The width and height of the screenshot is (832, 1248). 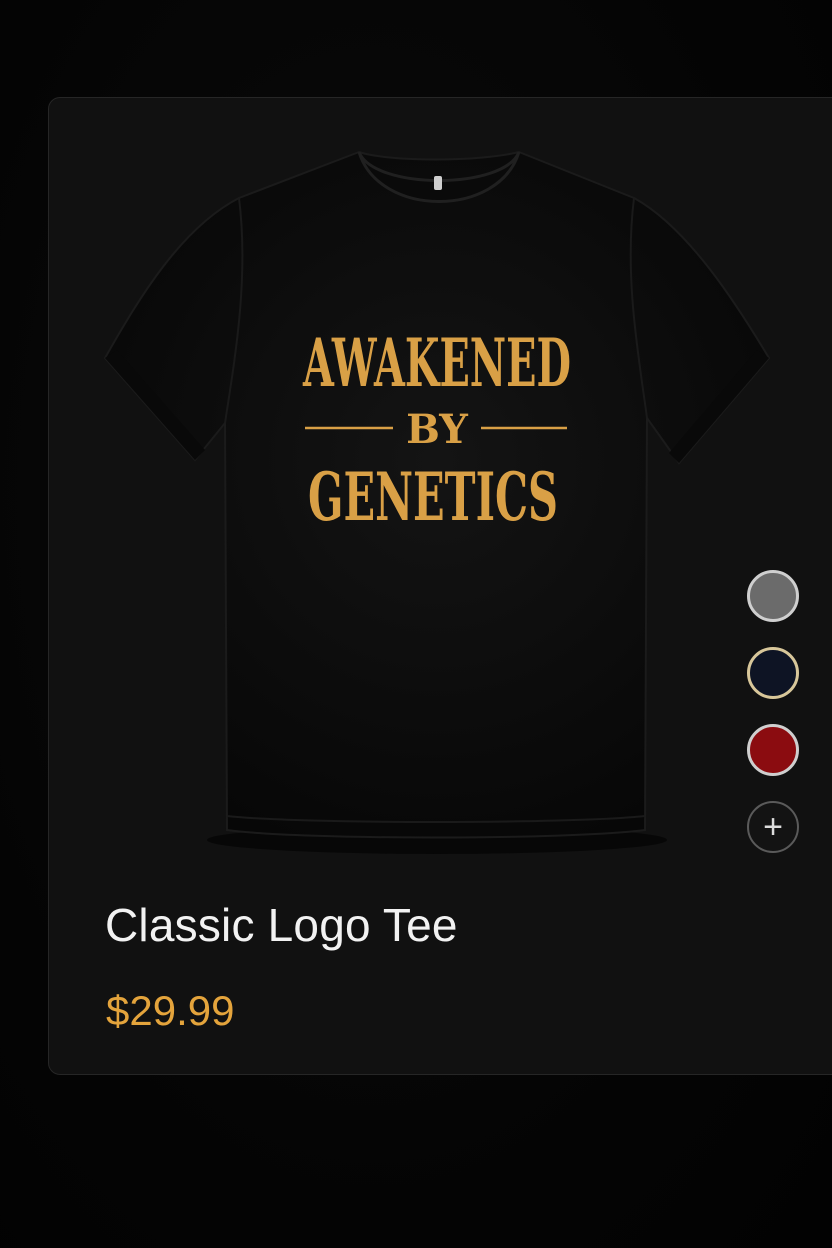 What do you see at coordinates (438, 183) in the screenshot?
I see `label-tag-icon` at bounding box center [438, 183].